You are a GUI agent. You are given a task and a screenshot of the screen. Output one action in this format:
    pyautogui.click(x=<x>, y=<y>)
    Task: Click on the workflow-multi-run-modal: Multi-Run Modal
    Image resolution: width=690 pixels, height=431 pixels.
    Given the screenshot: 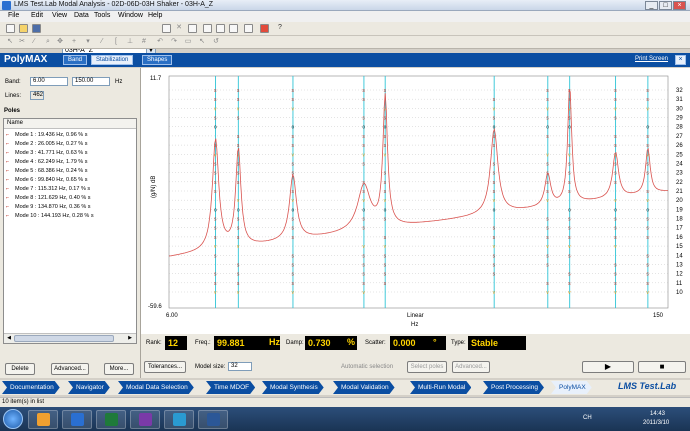 What is the action you would take?
    pyautogui.click(x=440, y=387)
    